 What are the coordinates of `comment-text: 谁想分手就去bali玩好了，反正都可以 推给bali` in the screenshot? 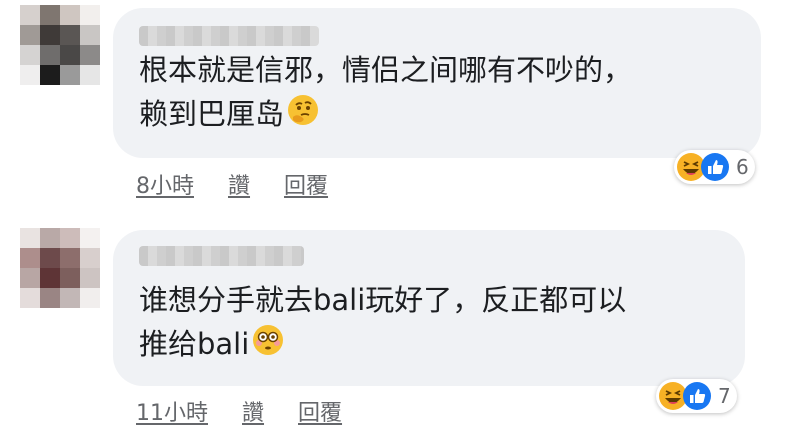 It's located at (382, 323).